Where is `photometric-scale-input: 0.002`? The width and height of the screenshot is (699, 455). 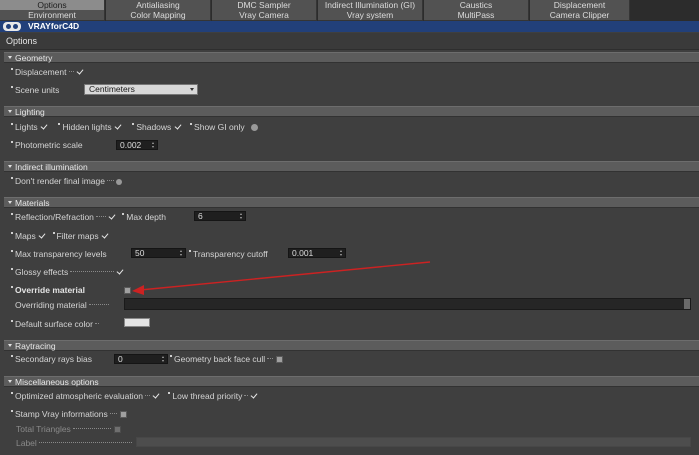 photometric-scale-input: 0.002 is located at coordinates (137, 145).